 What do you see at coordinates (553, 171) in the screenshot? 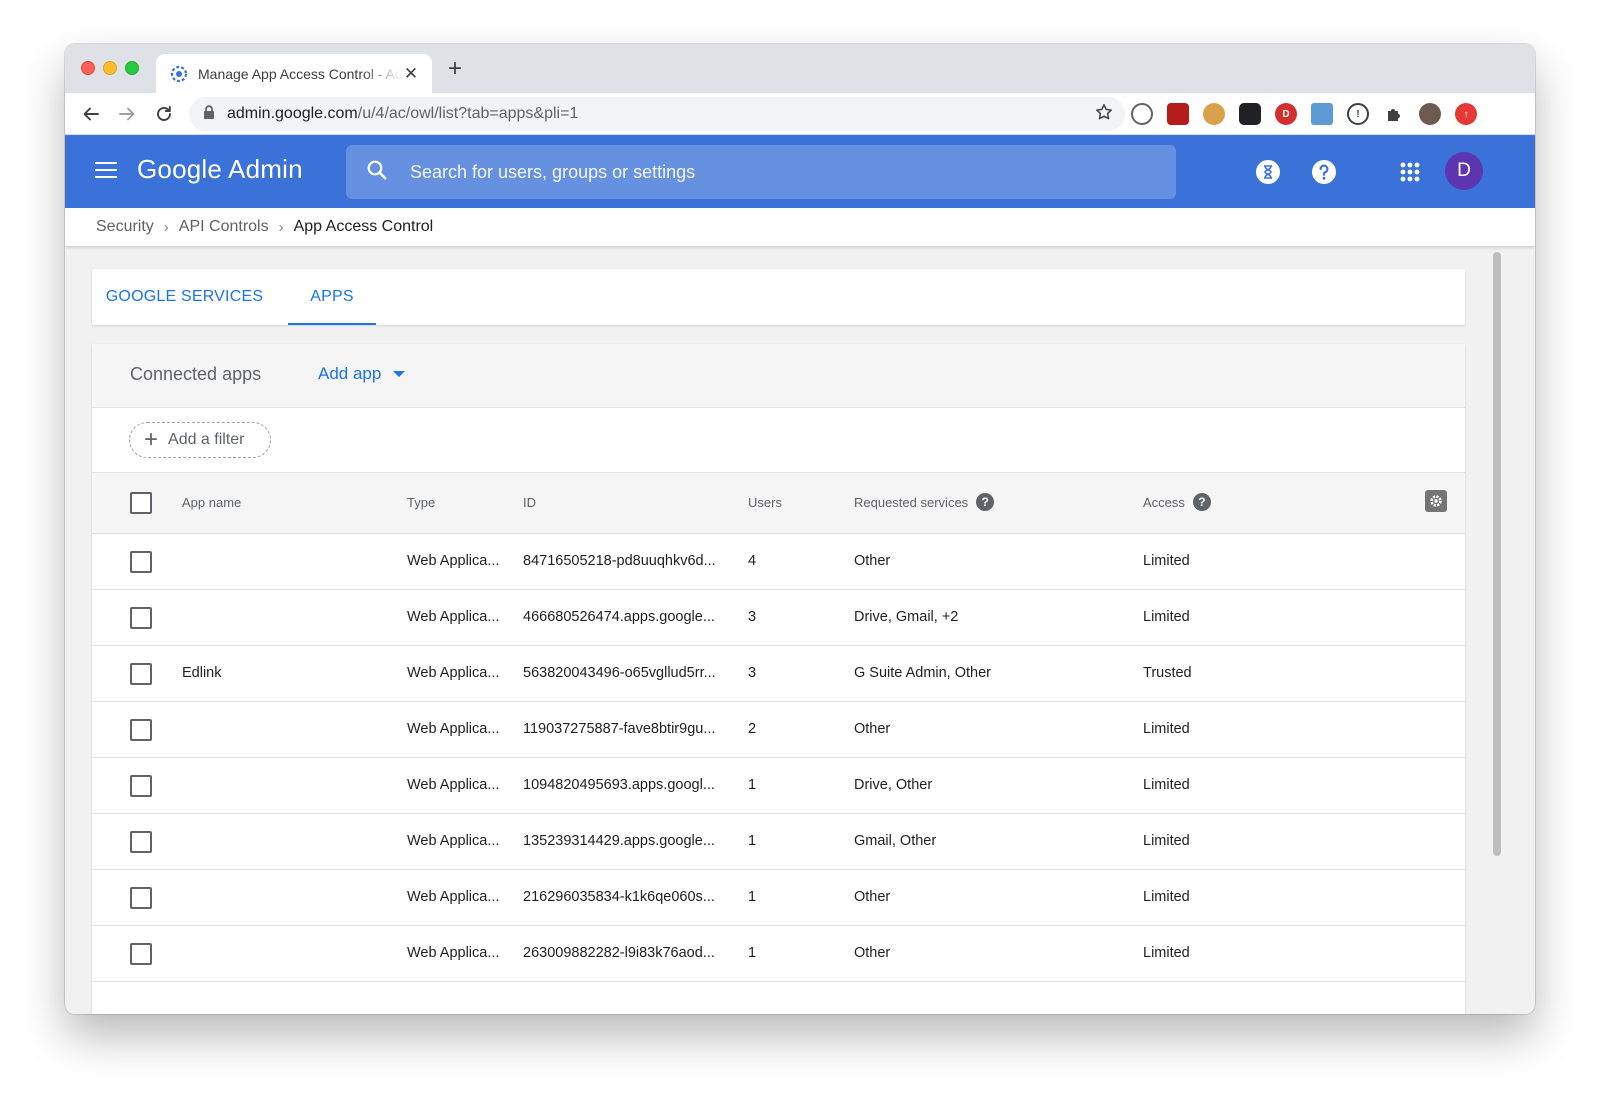
I see `search-placeholder: Search for users, groups or settings` at bounding box center [553, 171].